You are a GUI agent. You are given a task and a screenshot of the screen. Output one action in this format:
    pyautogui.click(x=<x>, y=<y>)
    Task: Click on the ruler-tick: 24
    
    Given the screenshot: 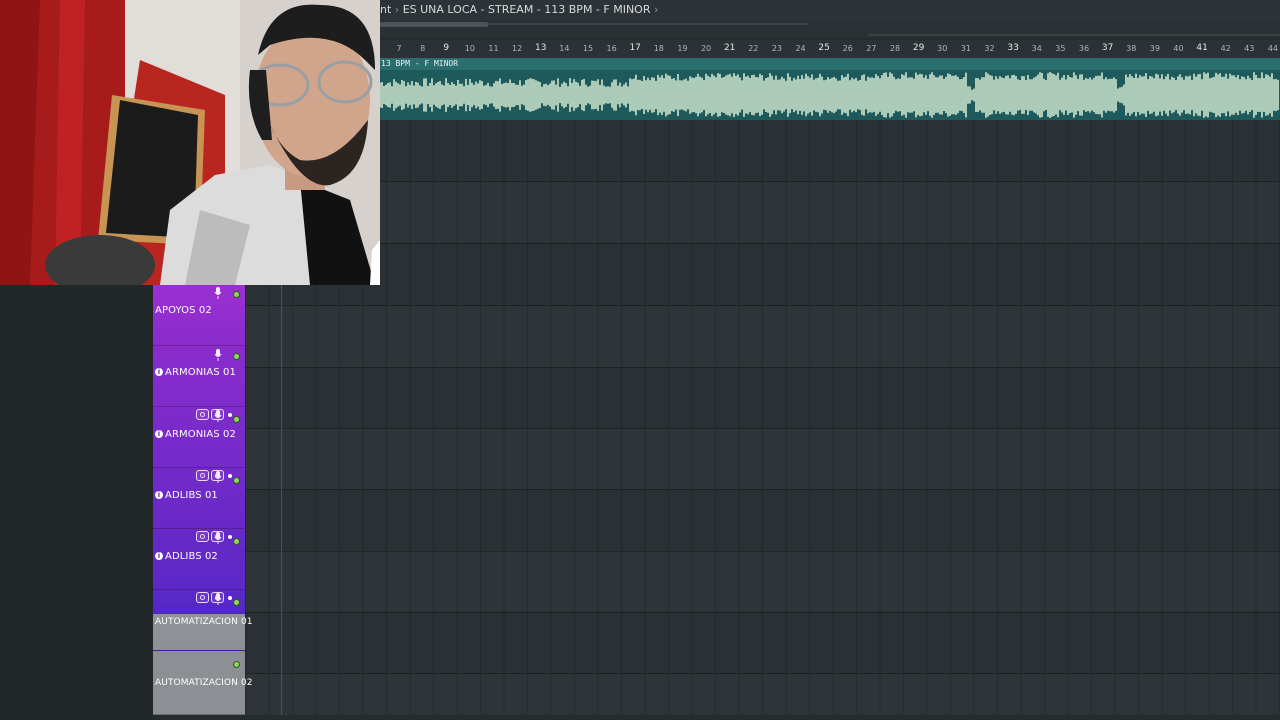 What is the action you would take?
    pyautogui.click(x=800, y=48)
    